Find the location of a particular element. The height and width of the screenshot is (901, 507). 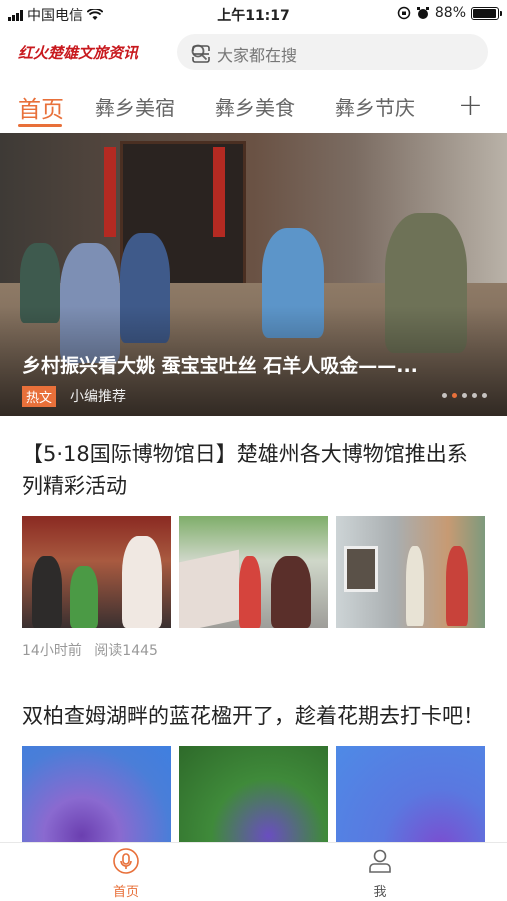

tab-home: 首页 is located at coordinates (41, 107).